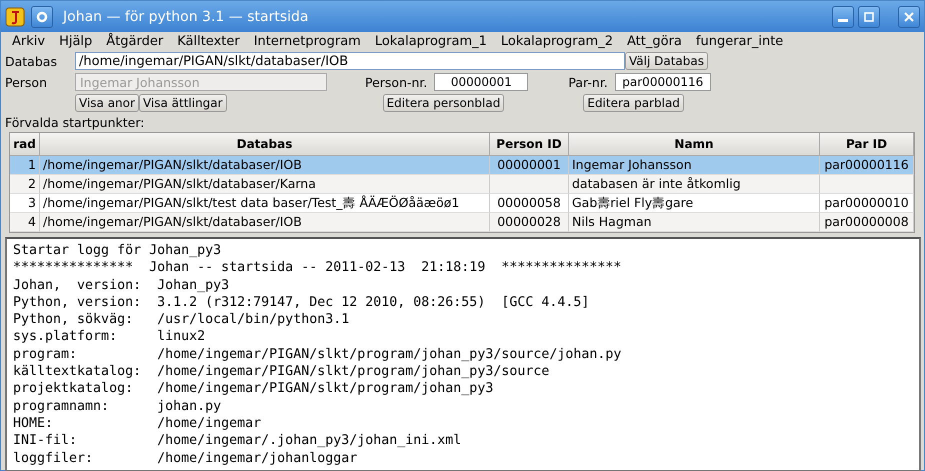 Image resolution: width=925 pixels, height=471 pixels. Describe the element at coordinates (75, 122) in the screenshot. I see `section-label: Förvalda startpunkter:` at that location.